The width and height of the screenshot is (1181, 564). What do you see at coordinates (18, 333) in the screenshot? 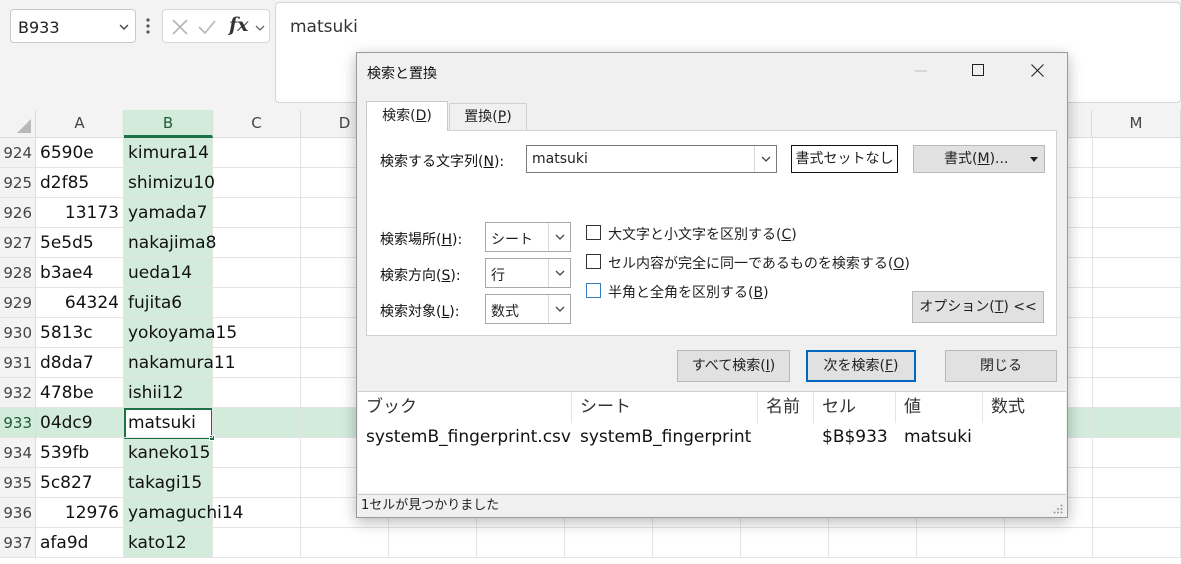
I see `row-header: 930` at bounding box center [18, 333].